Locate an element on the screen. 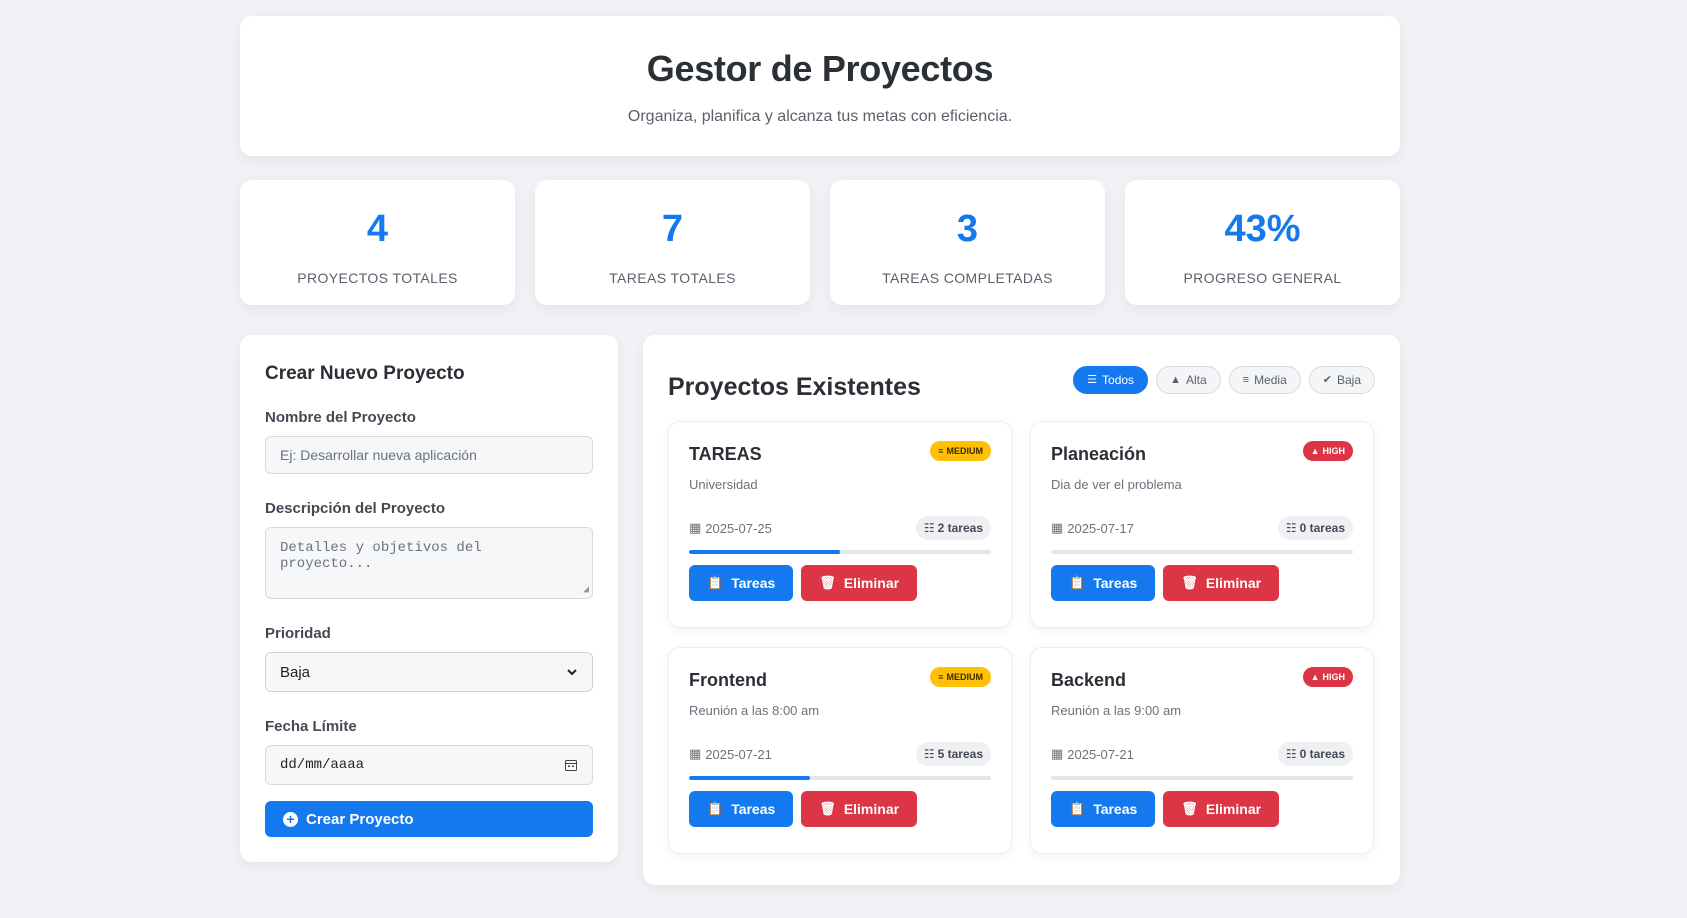 The height and width of the screenshot is (918, 1687). project-date-value: 2025-07-17 is located at coordinates (1100, 528).